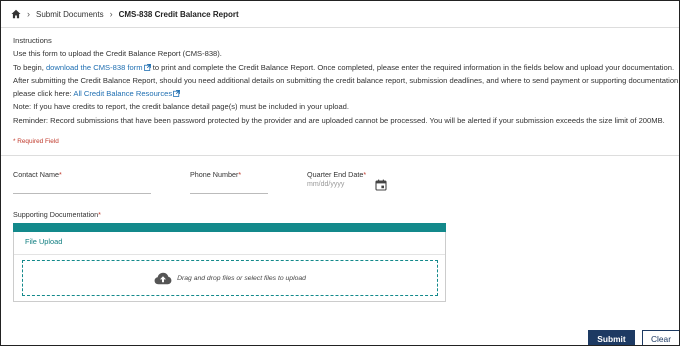 The image size is (680, 346). I want to click on required-field-note: * Required Field, so click(36, 141).